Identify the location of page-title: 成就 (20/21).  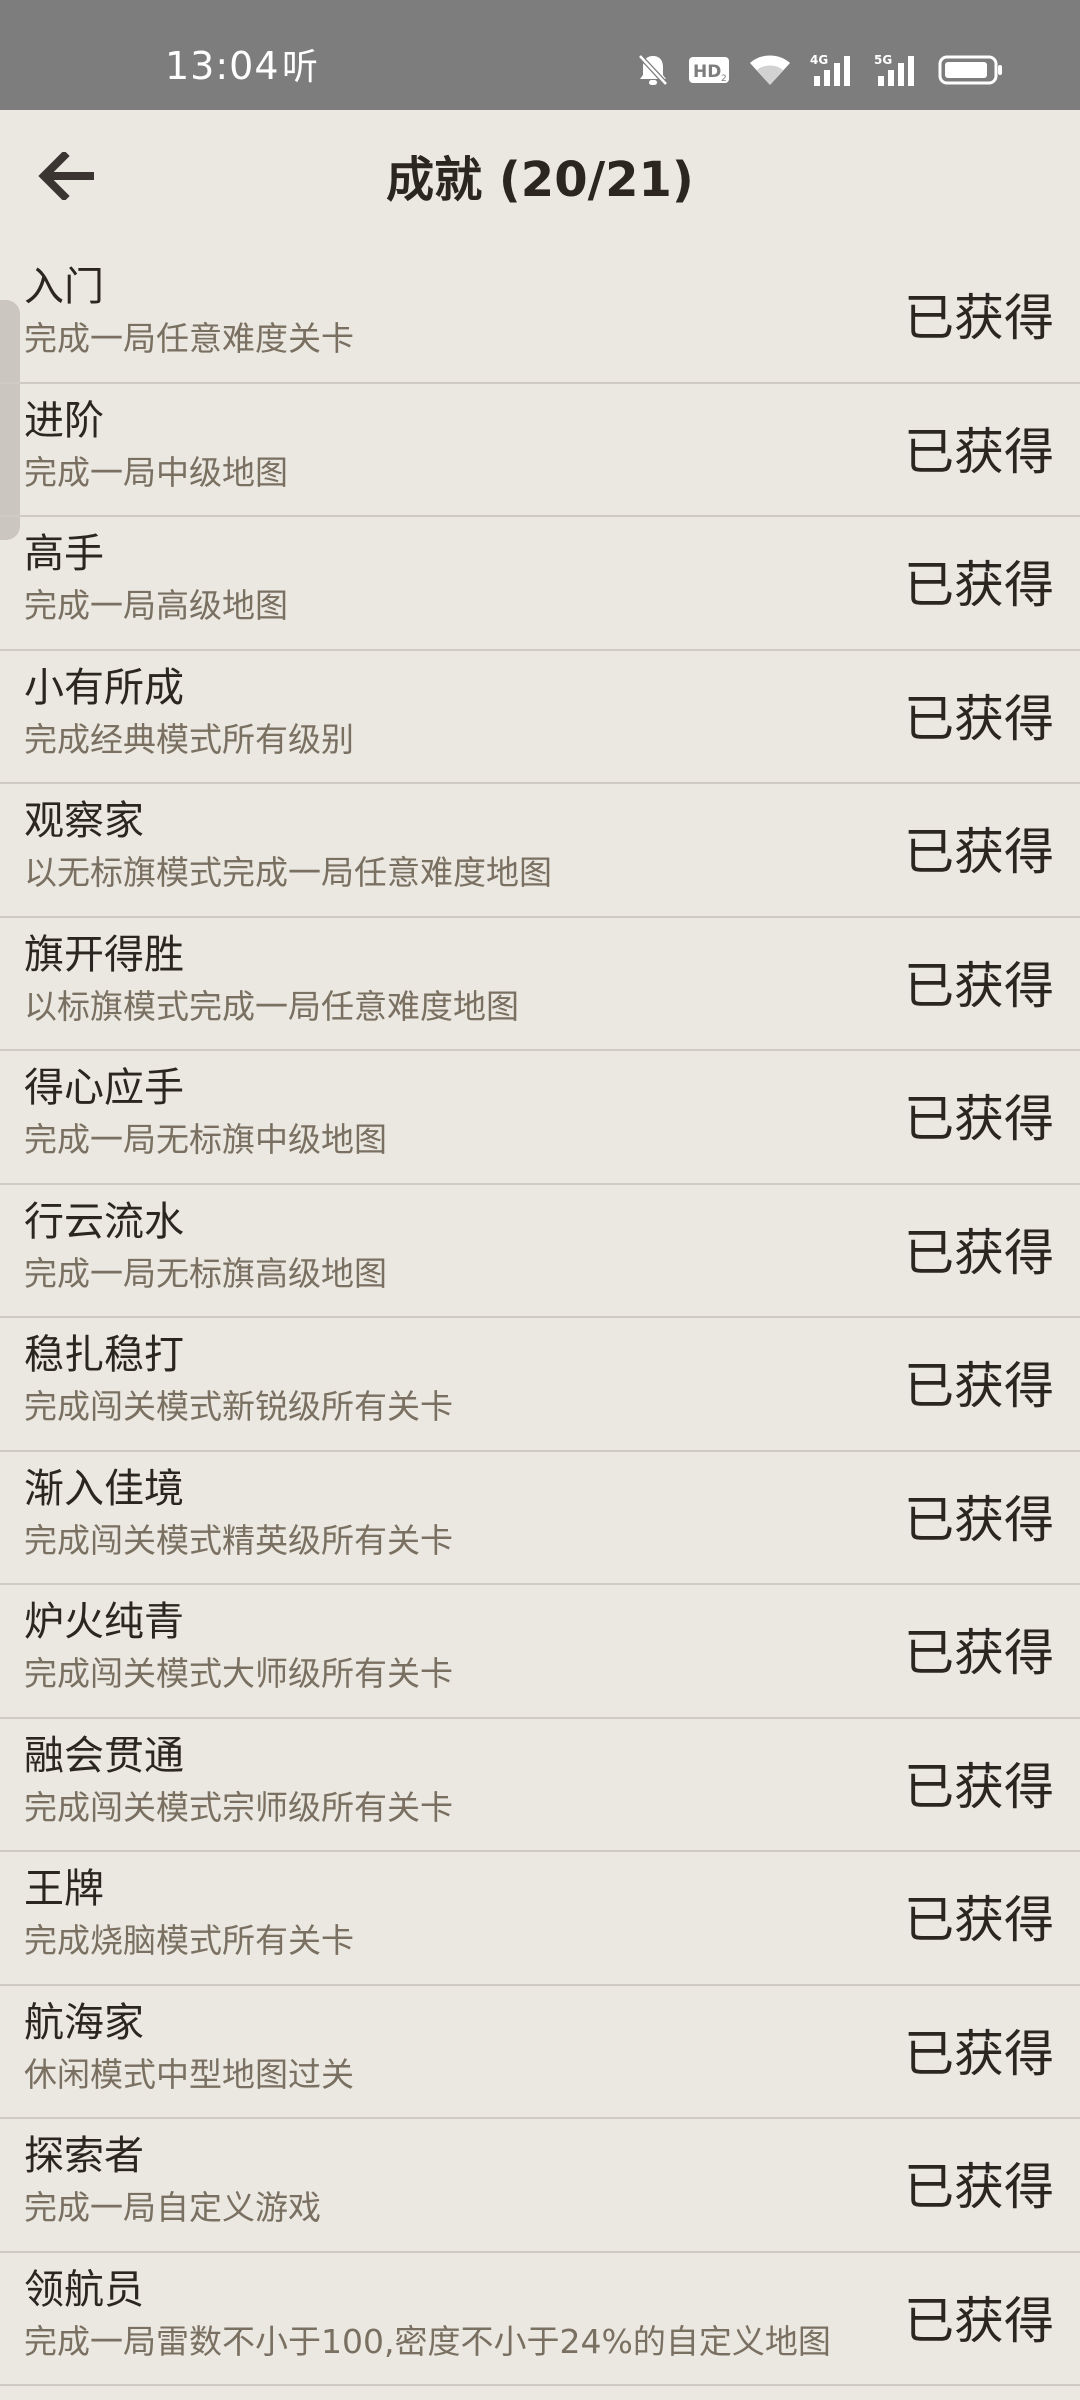
(540, 180).